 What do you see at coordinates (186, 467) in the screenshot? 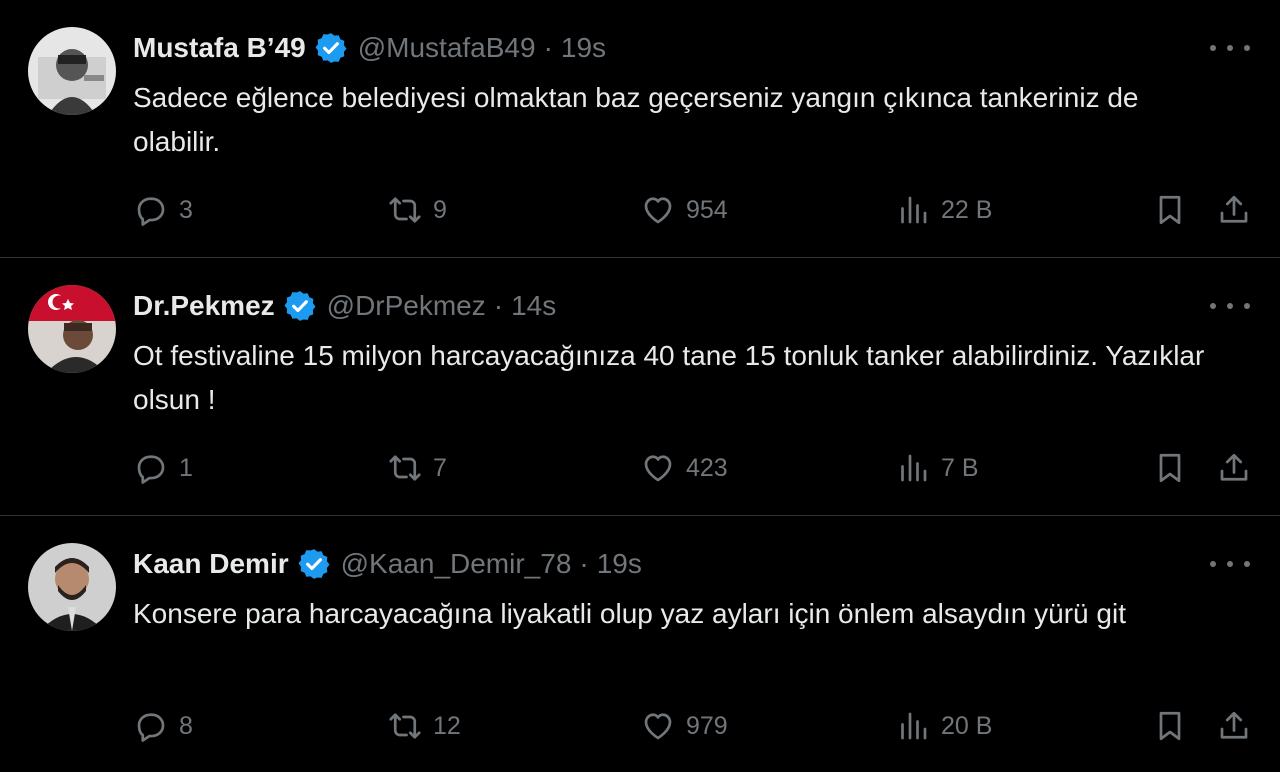
I see `reply-count: 1` at bounding box center [186, 467].